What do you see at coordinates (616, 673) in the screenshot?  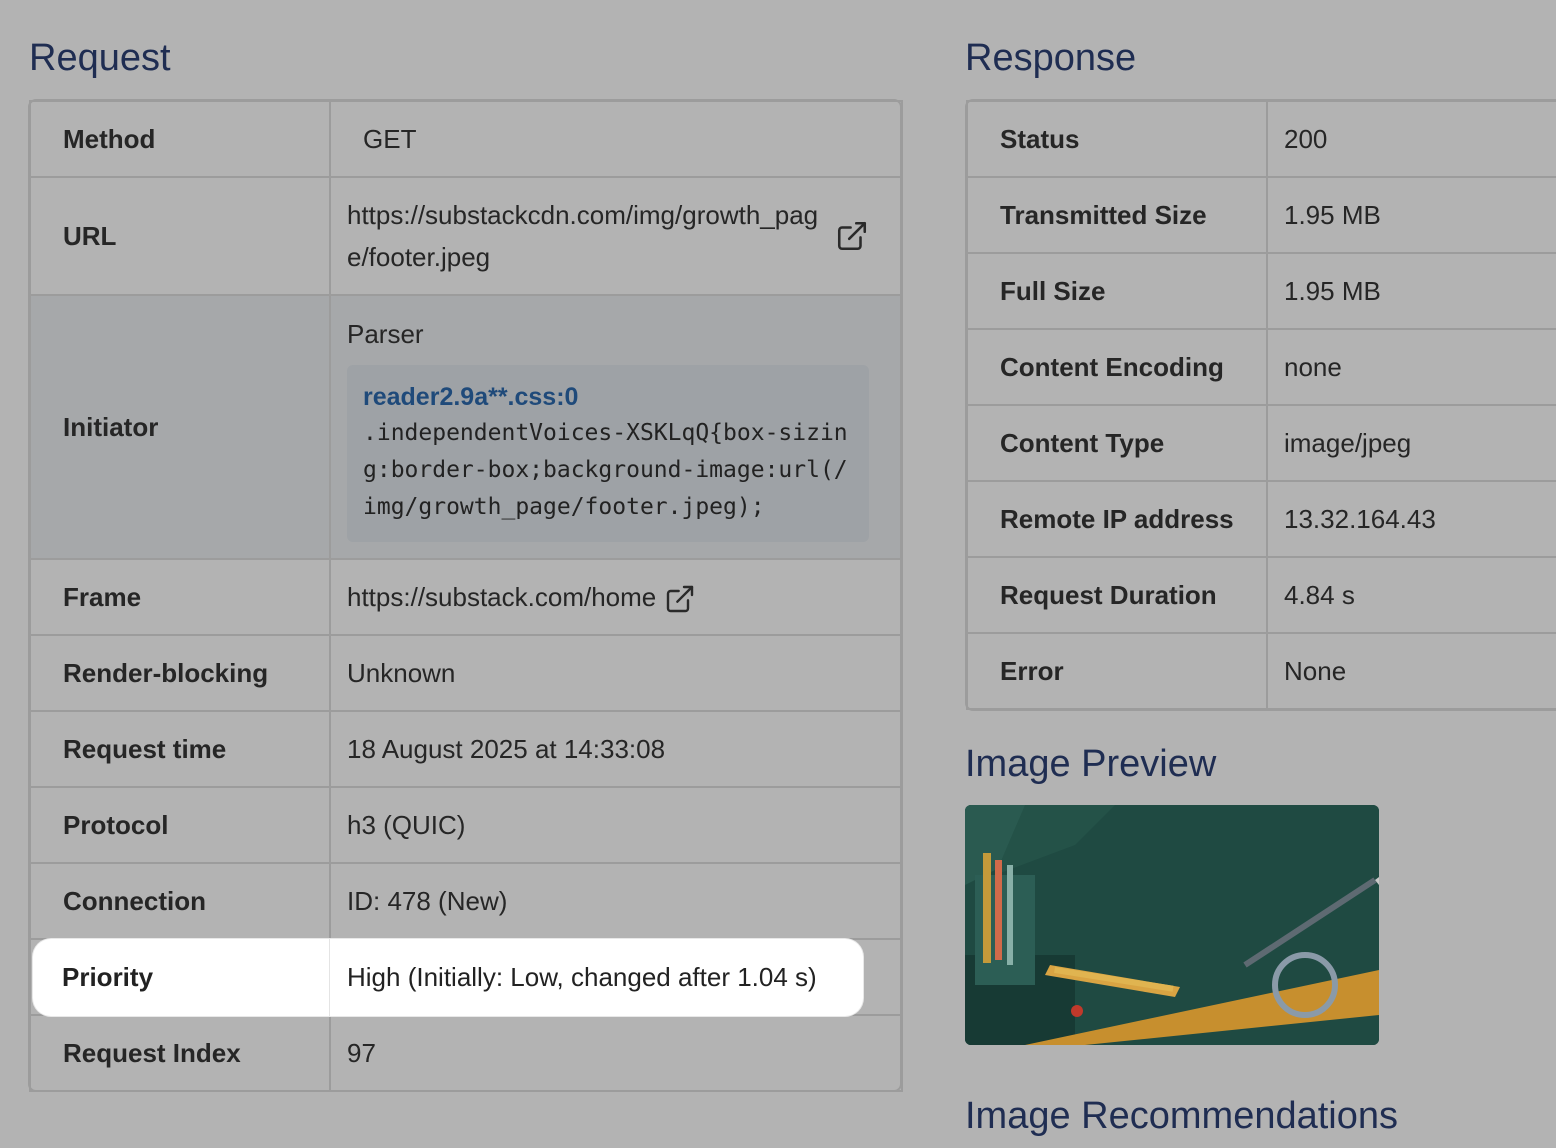 I see `render-blocking-value: Unknown` at bounding box center [616, 673].